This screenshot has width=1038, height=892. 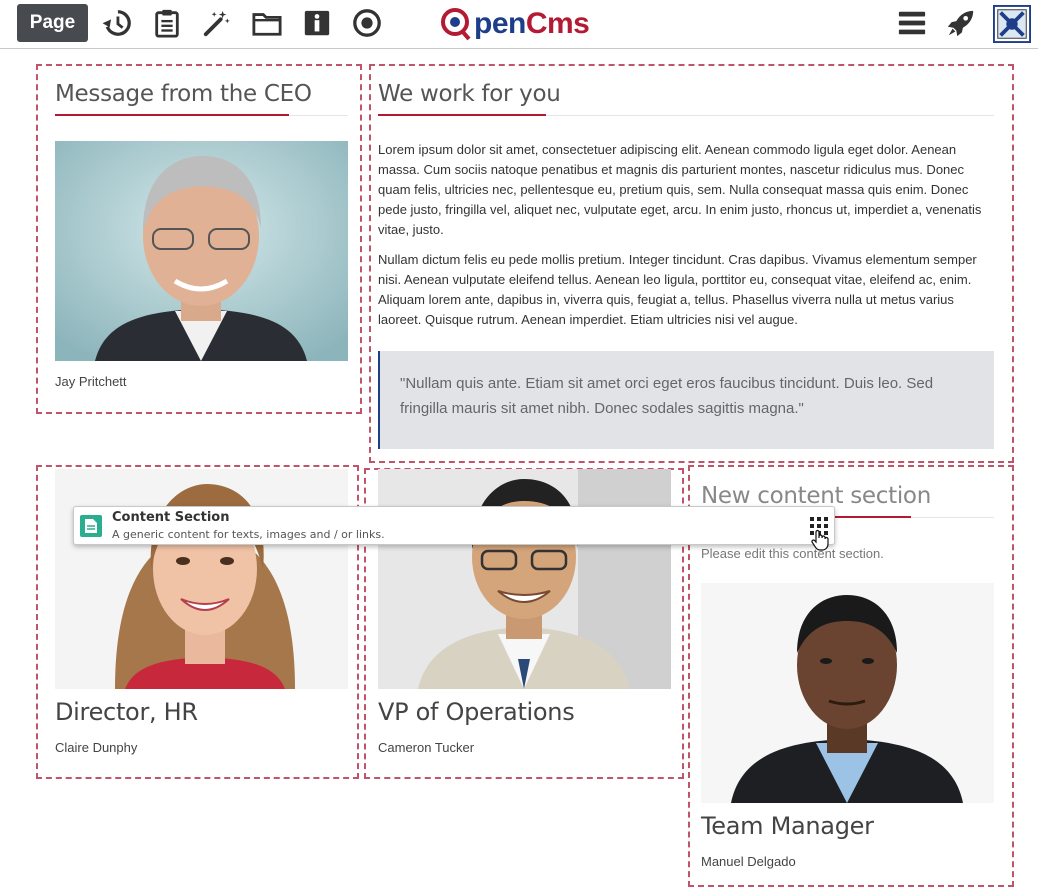 I want to click on ceo-name: Jay Pritchett, so click(x=91, y=381).